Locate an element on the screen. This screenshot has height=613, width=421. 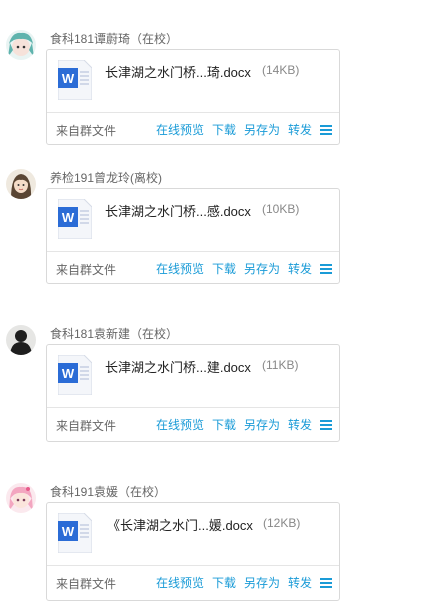
file-size: (14KB) is located at coordinates (281, 70).